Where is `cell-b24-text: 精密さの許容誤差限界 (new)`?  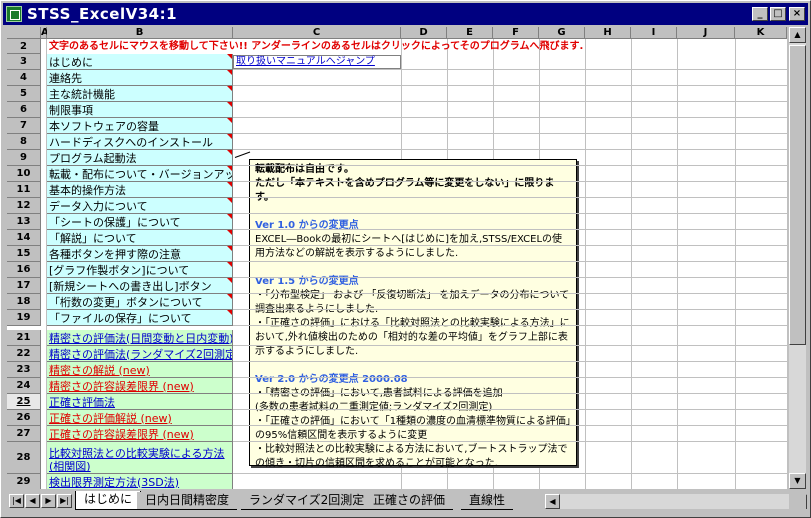
cell-b24-text: 精密さの許容誤差限界 (new) is located at coordinates (121, 385).